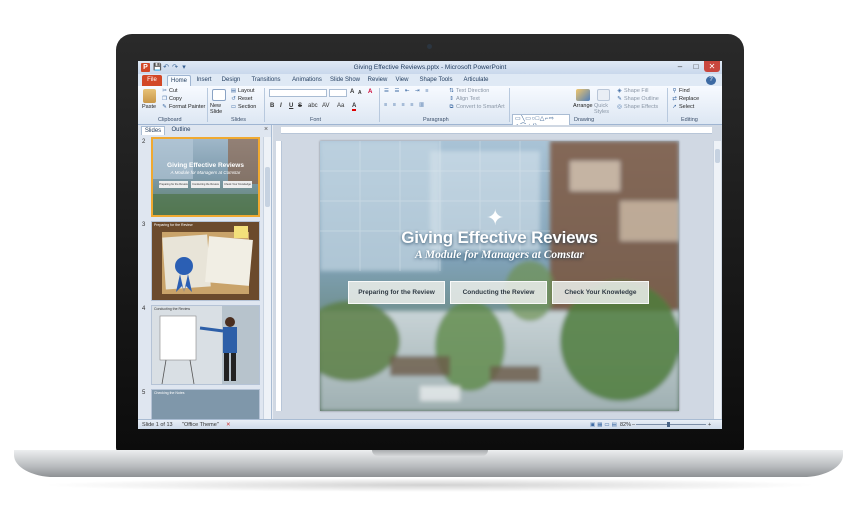 This screenshot has height=511, width=859. Describe the element at coordinates (307, 80) in the screenshot. I see `tab-animations: Animations` at that location.